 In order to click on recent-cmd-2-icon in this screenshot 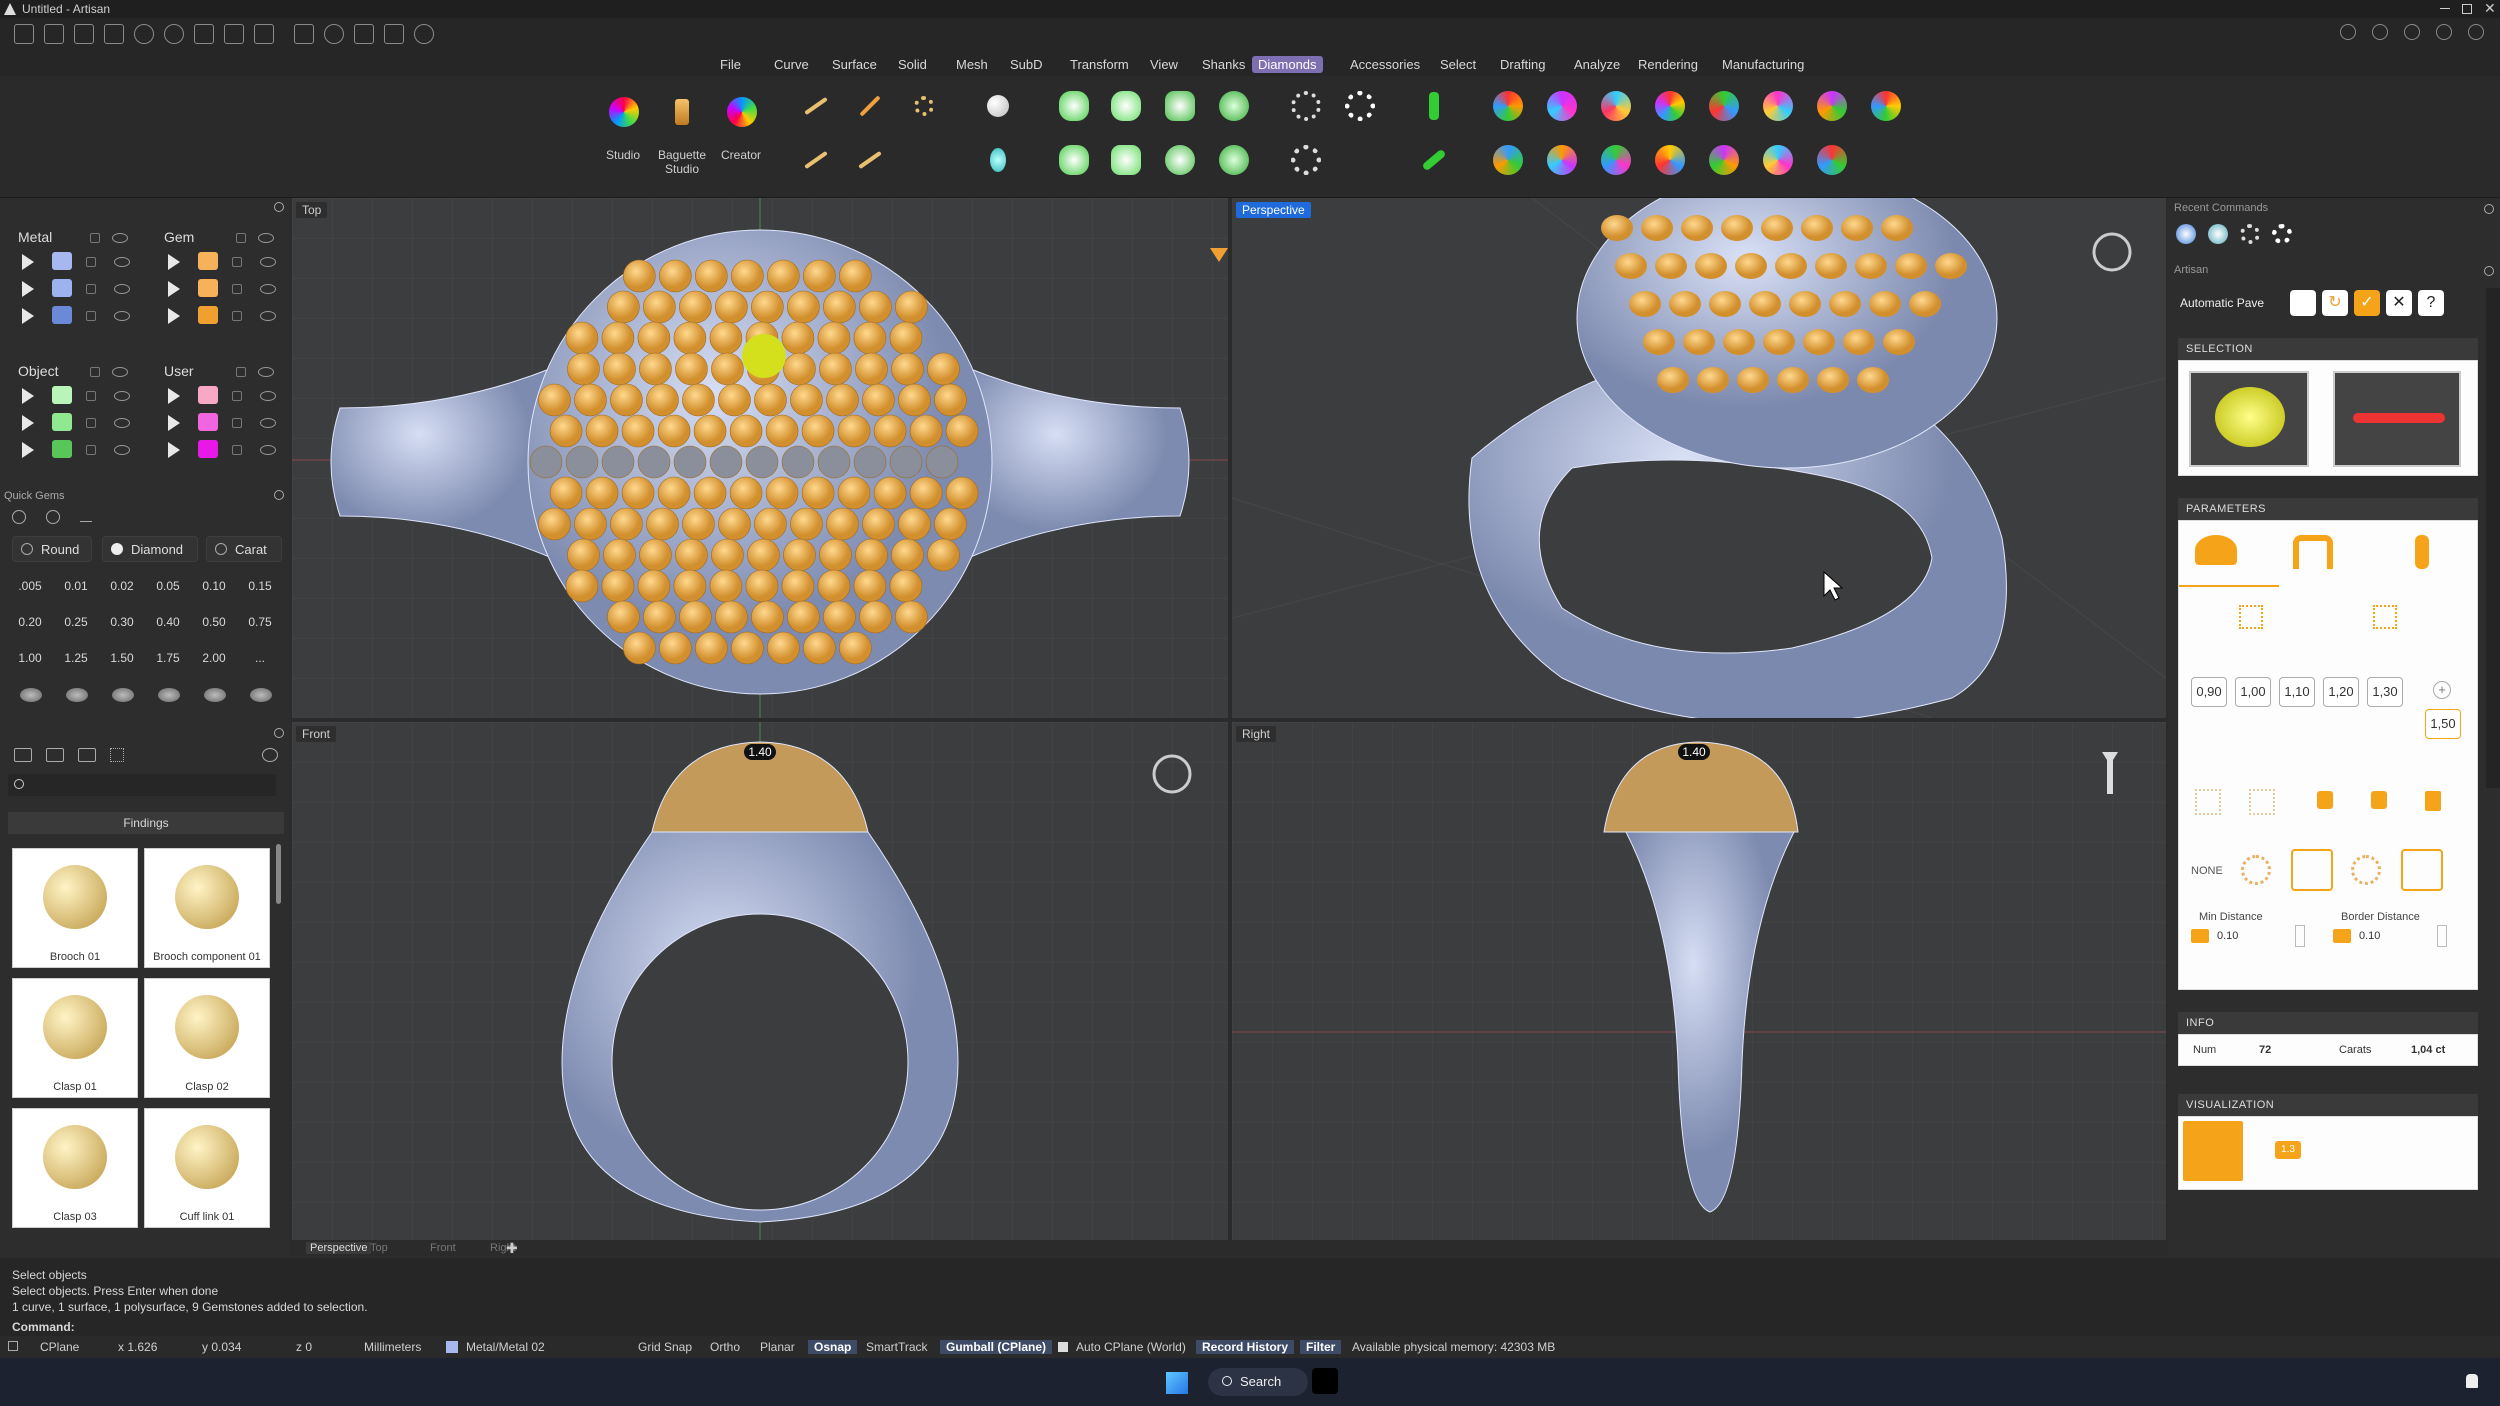, I will do `click(2218, 234)`.